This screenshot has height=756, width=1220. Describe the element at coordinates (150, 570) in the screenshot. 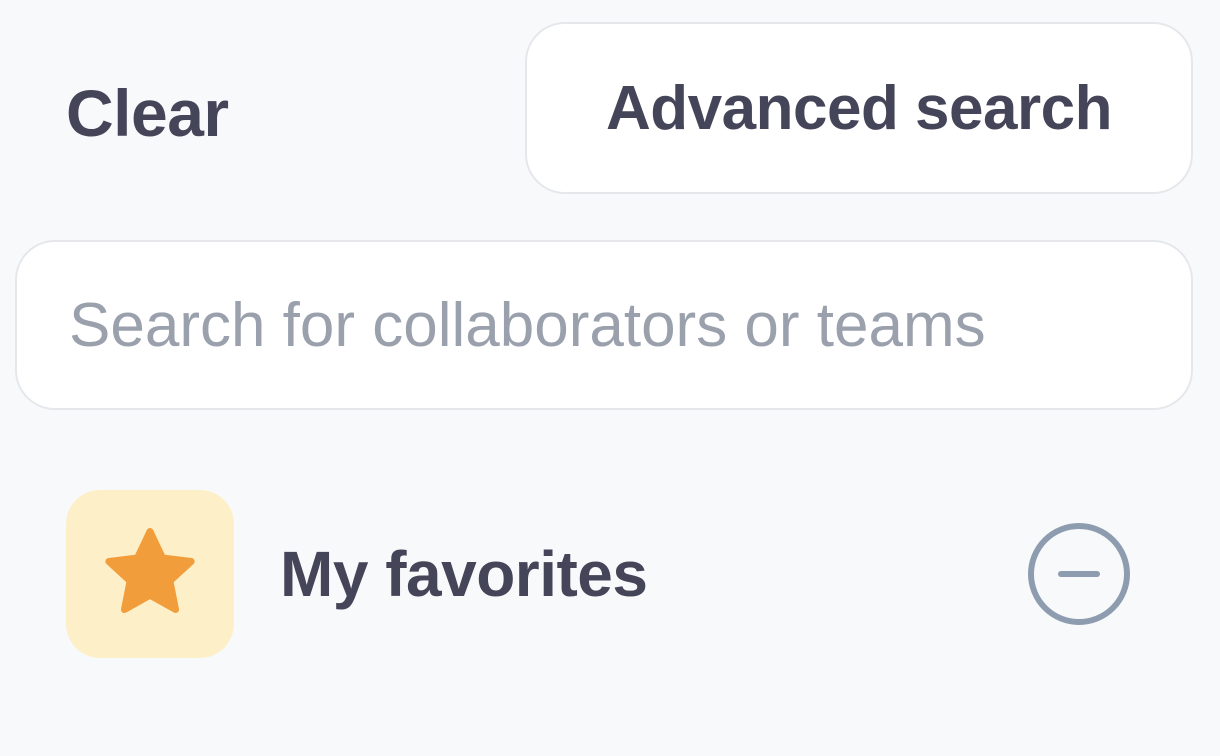

I see `star-icon` at that location.